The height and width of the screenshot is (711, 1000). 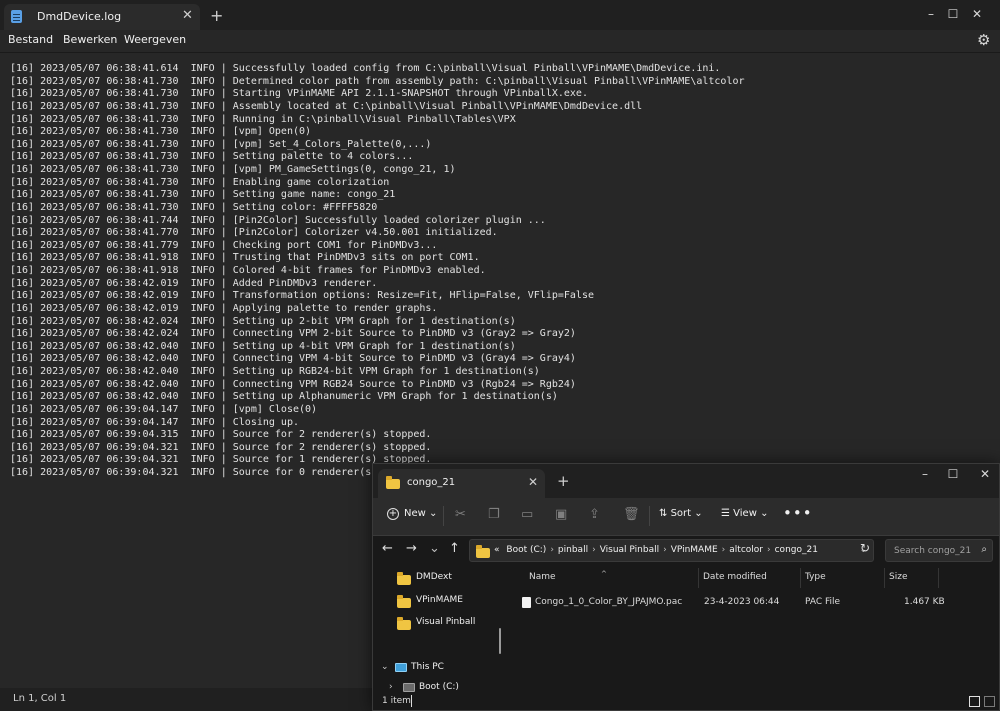 What do you see at coordinates (216, 15) in the screenshot?
I see `notepad-new-tab-button: +` at bounding box center [216, 15].